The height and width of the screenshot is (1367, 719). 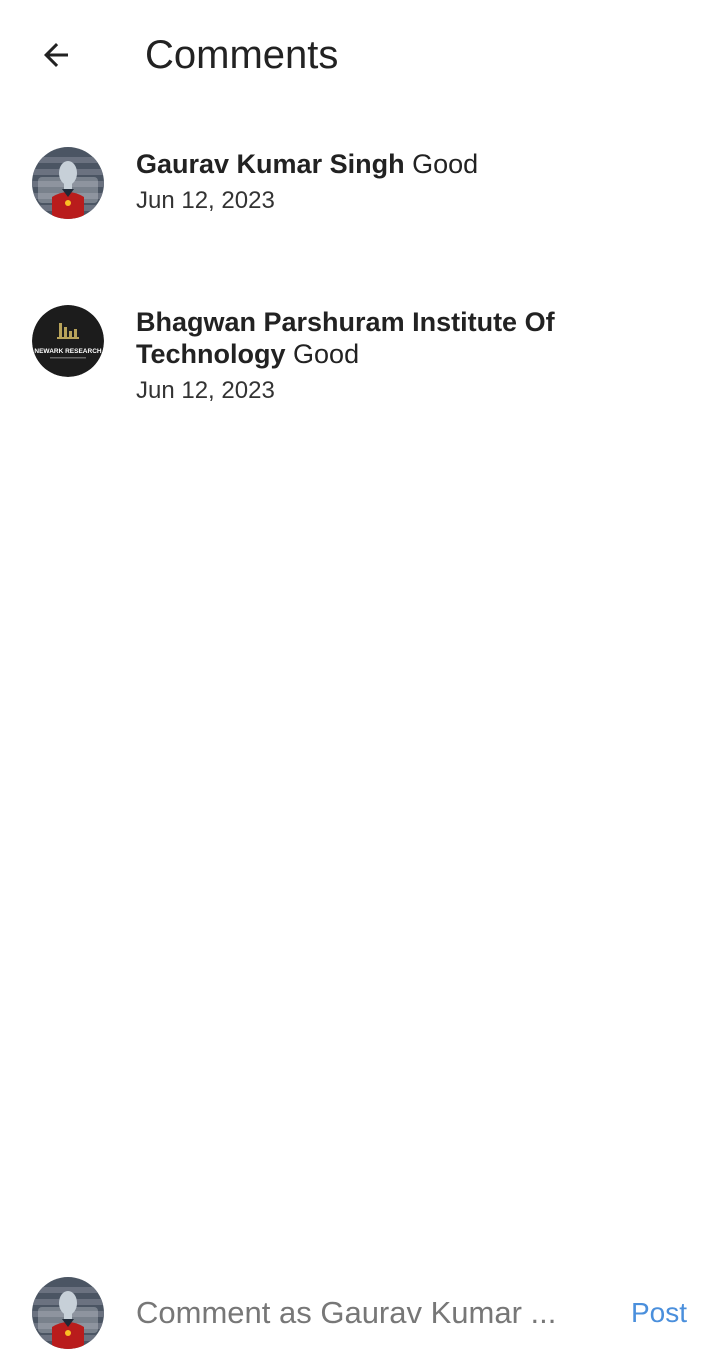 I want to click on comment-text: Gaurav Kumar Singh Good, so click(x=361, y=164).